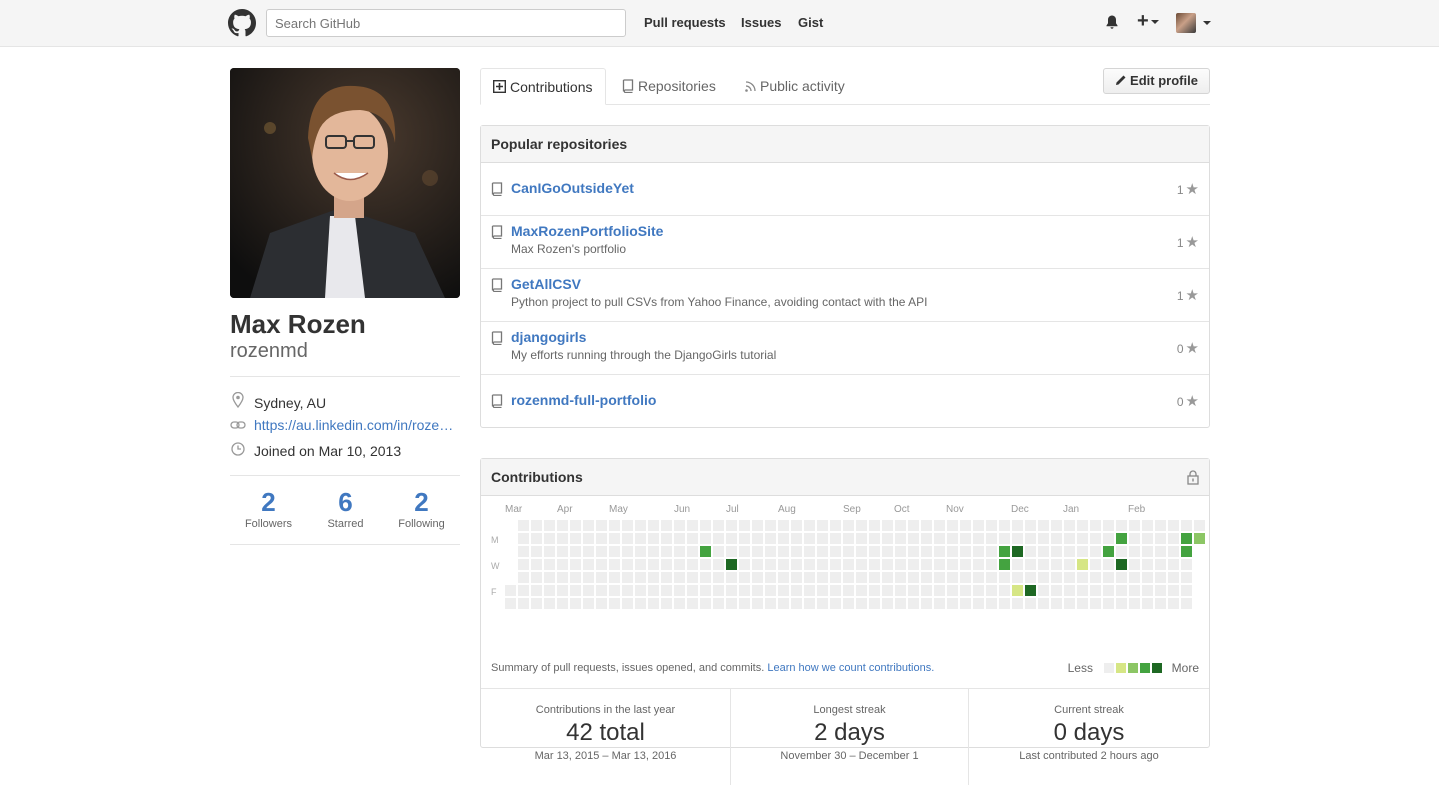 This screenshot has height=785, width=1439. Describe the element at coordinates (1207, 23) in the screenshot. I see `chevron-down-icon` at that location.